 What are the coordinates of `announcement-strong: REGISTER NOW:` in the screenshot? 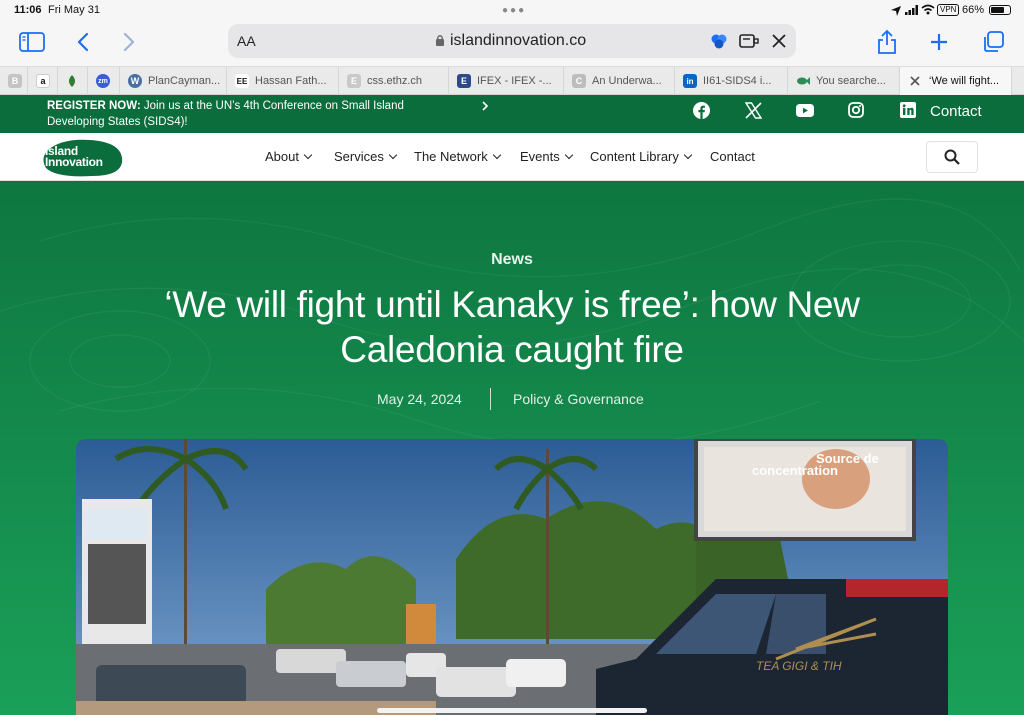 It's located at (94, 106).